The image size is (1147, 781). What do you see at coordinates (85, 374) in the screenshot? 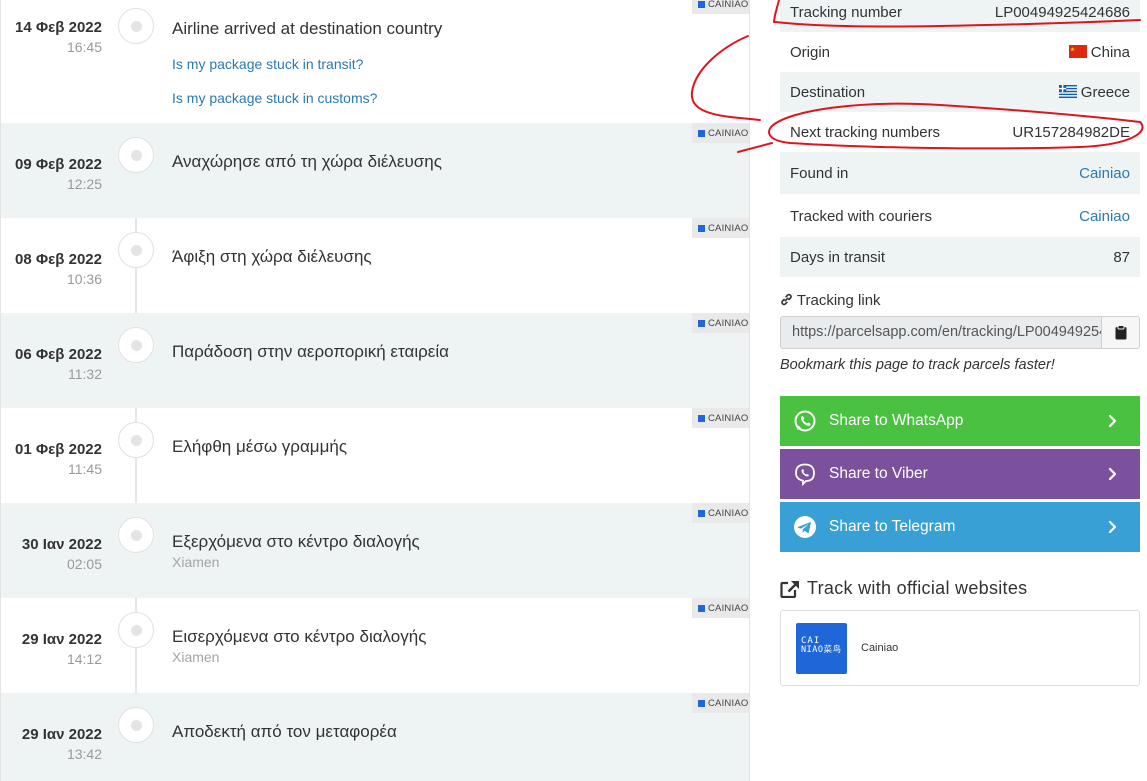
I see `event-time: 11:32` at bounding box center [85, 374].